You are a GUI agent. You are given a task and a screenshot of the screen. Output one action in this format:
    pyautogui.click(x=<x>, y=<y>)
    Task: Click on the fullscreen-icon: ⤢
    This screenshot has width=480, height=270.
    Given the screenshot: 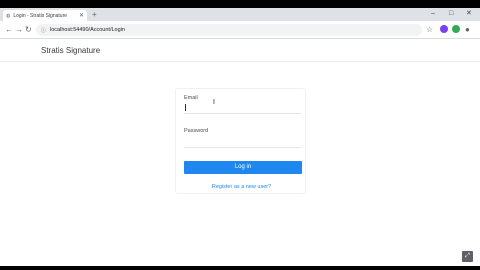 What is the action you would take?
    pyautogui.click(x=467, y=256)
    